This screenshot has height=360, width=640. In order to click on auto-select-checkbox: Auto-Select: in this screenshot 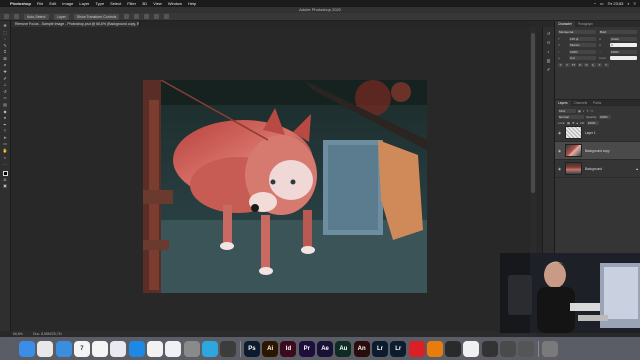, I will do `click(37, 16)`.